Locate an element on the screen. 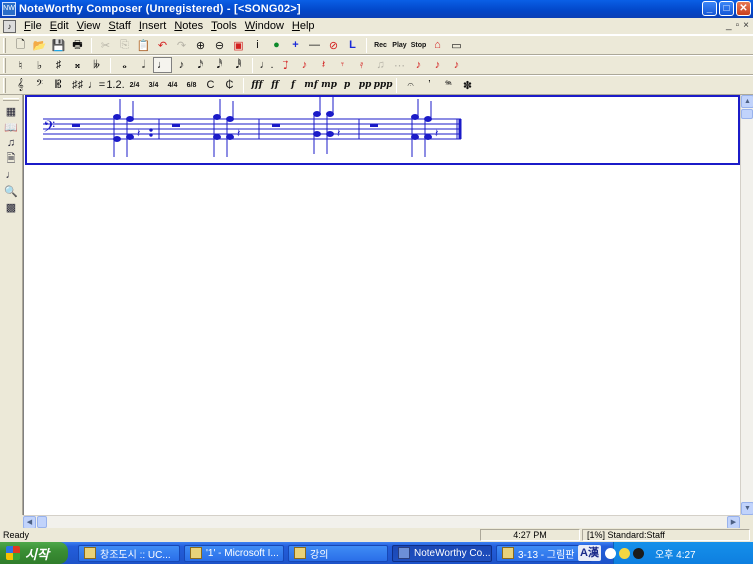  mdi-minimize-button: _ is located at coordinates (729, 25).